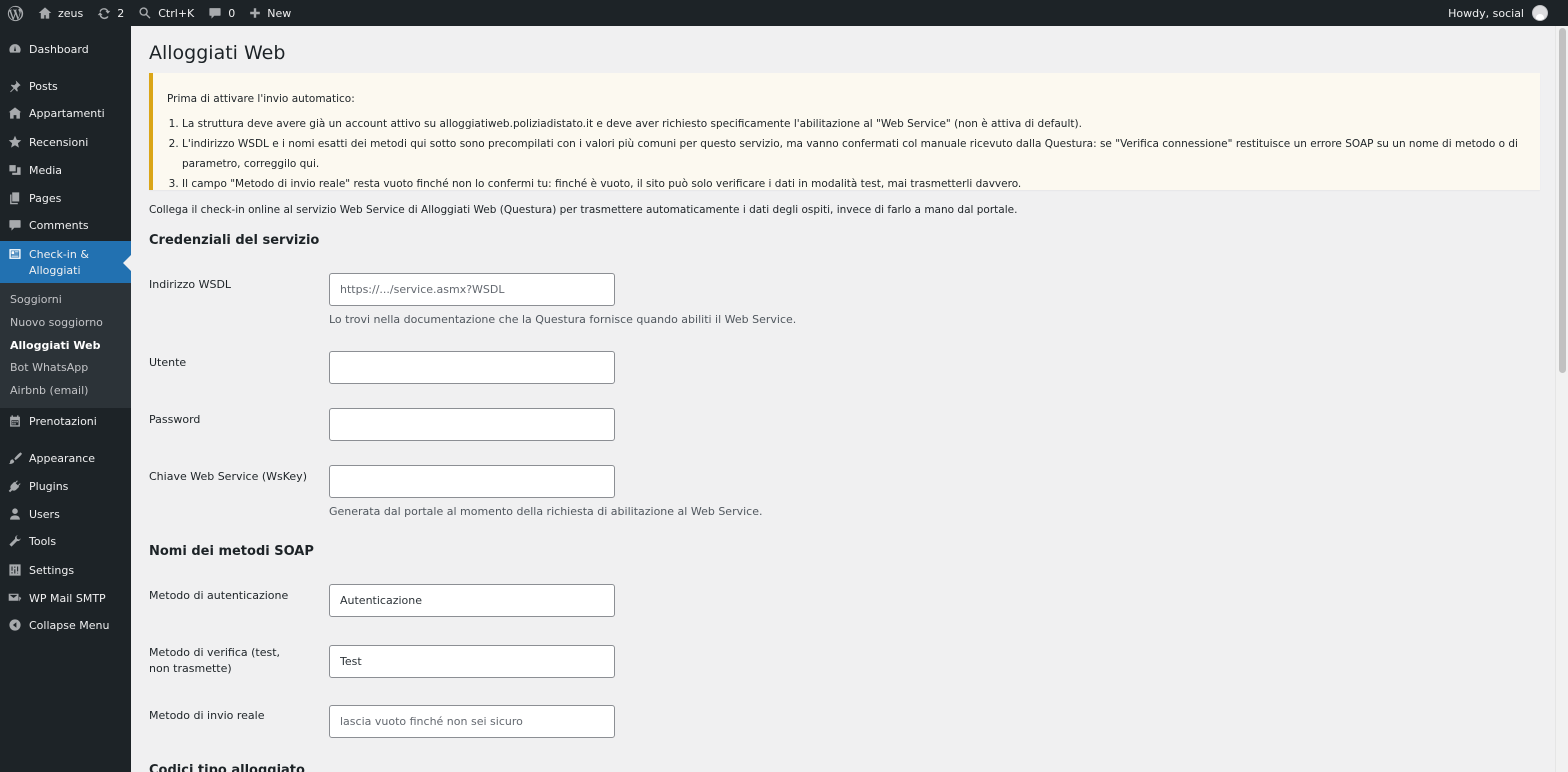  I want to click on sidebar-item-label: Posts, so click(43, 86).